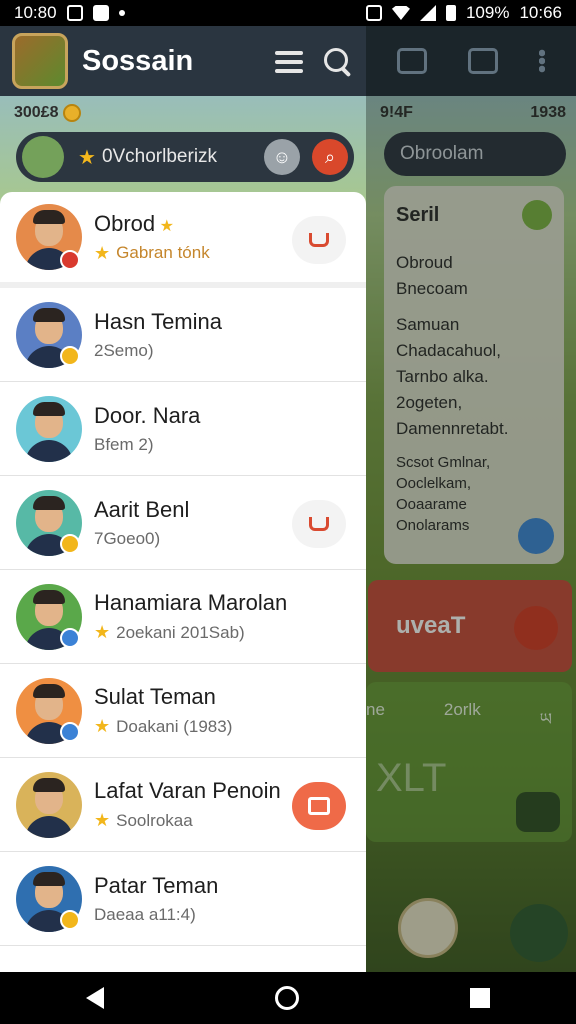 This screenshot has width=576, height=1024. I want to click on image-icon, so click(74, 13).